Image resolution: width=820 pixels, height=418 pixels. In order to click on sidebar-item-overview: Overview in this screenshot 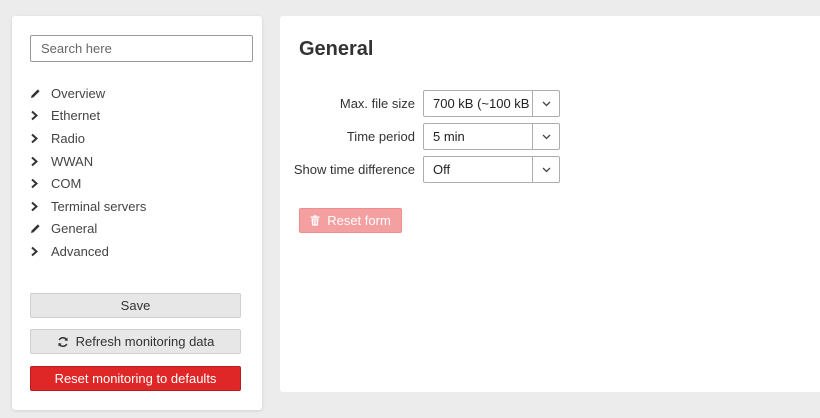, I will do `click(88, 93)`.